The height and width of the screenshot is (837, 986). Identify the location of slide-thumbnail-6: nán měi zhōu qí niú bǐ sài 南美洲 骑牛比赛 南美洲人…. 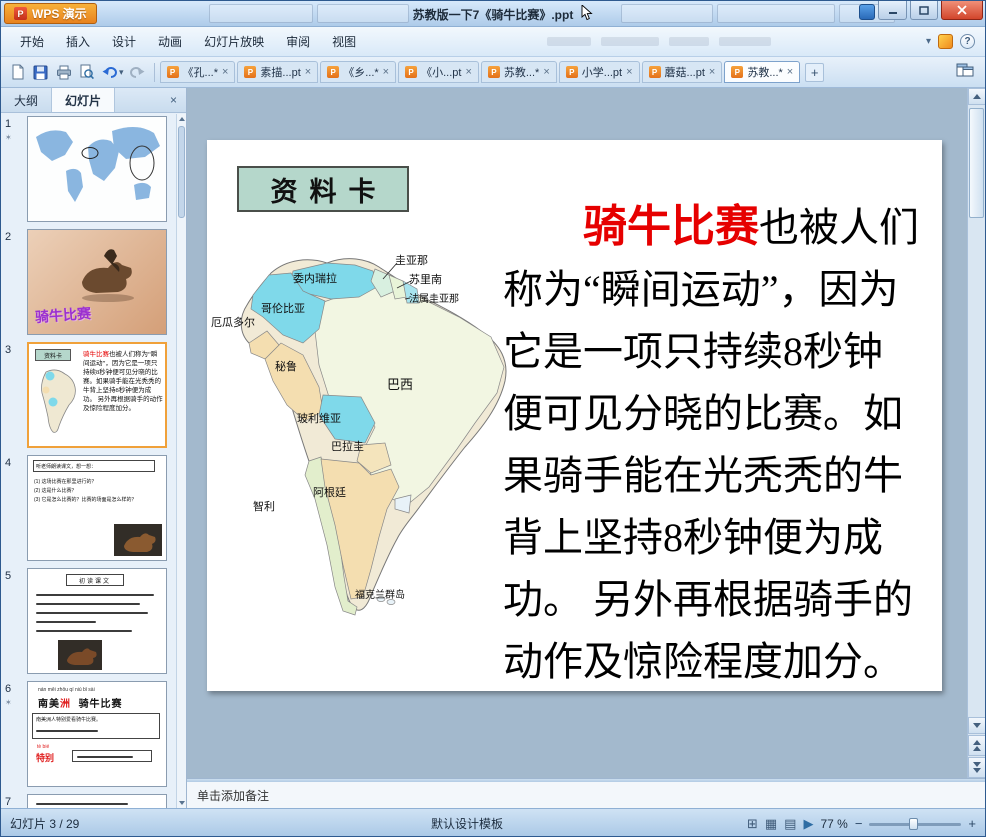
(97, 734).